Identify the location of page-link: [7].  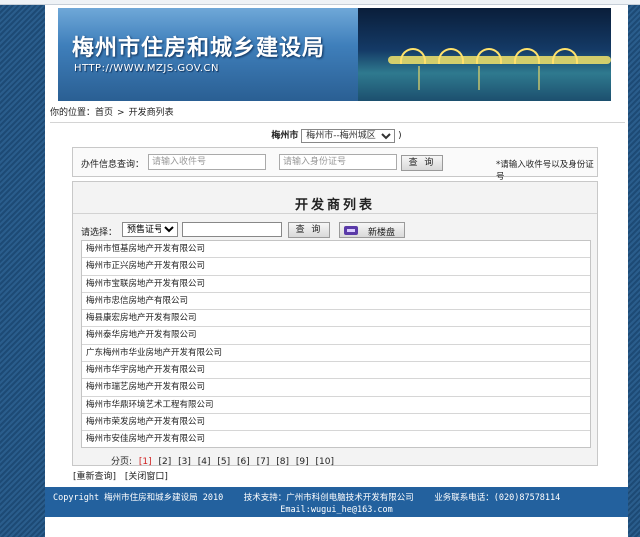
(263, 462).